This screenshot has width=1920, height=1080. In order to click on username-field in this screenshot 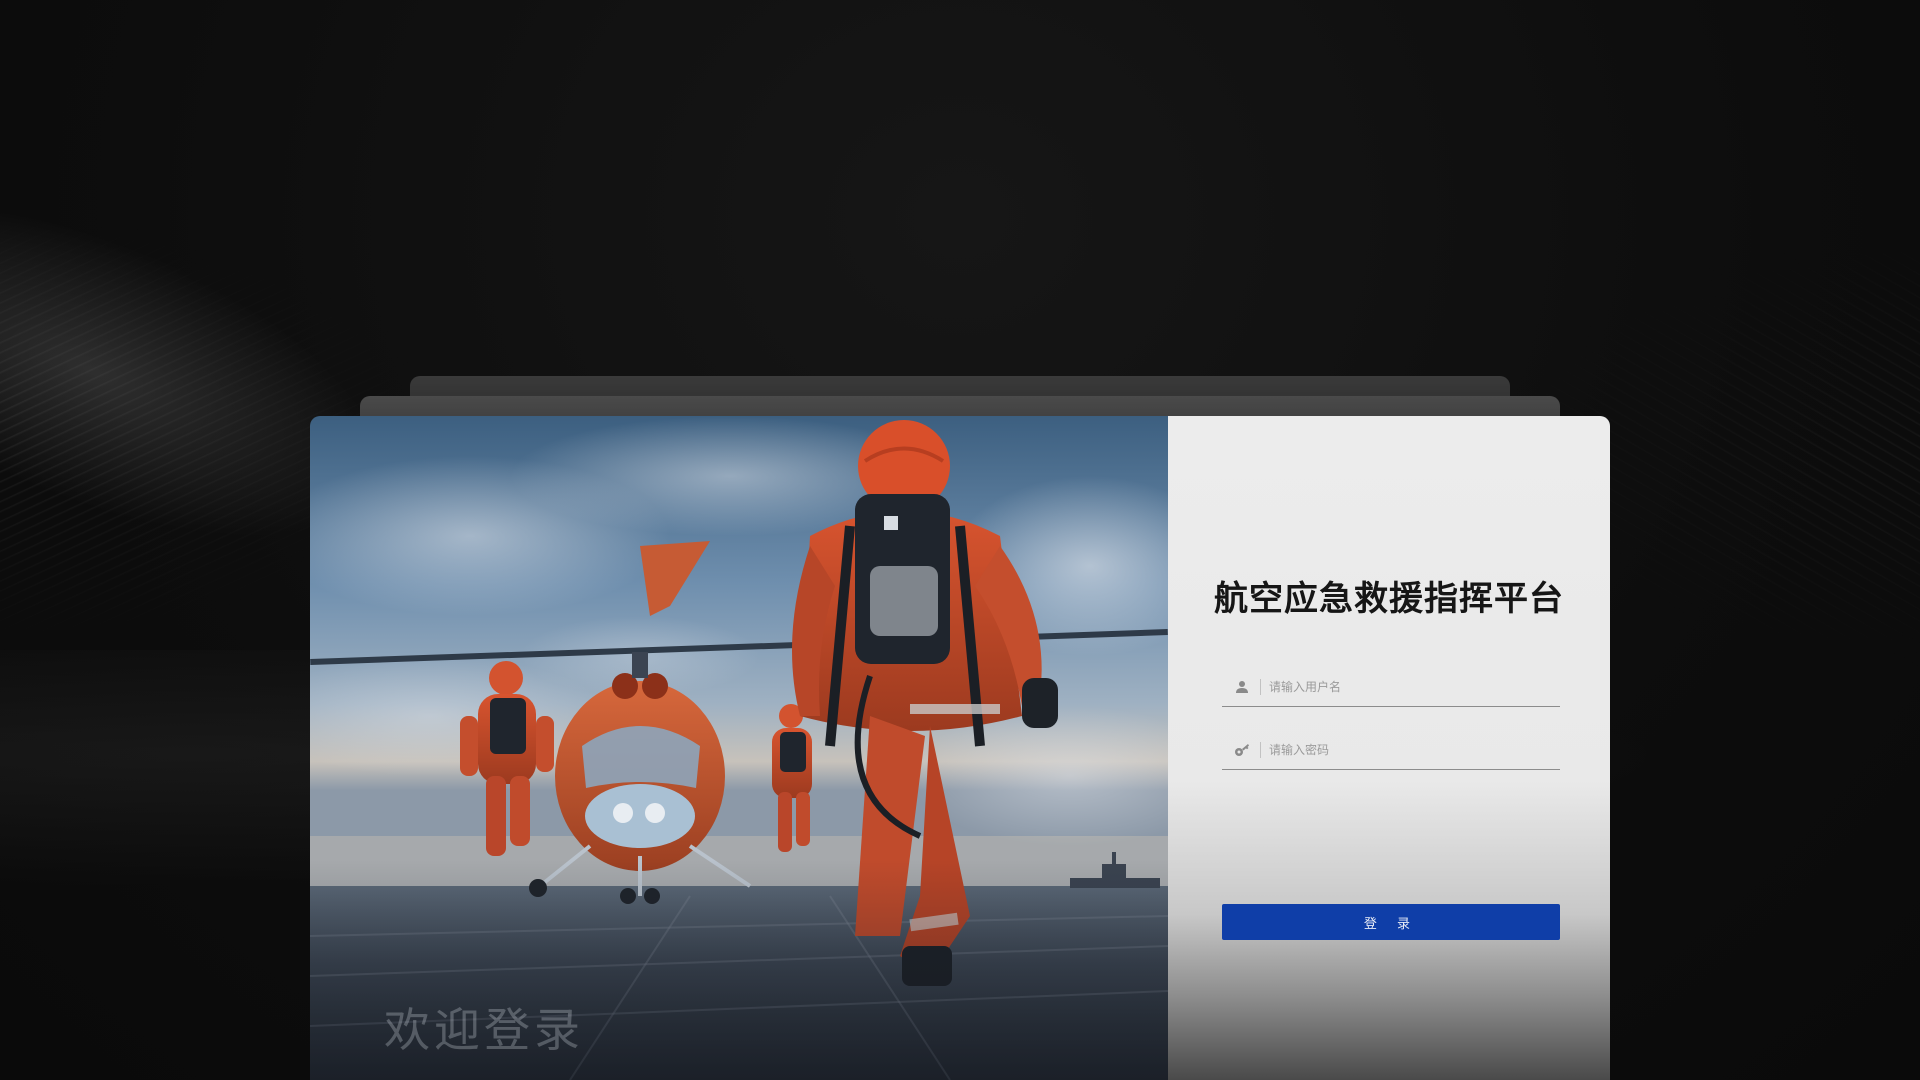, I will do `click(1391, 687)`.